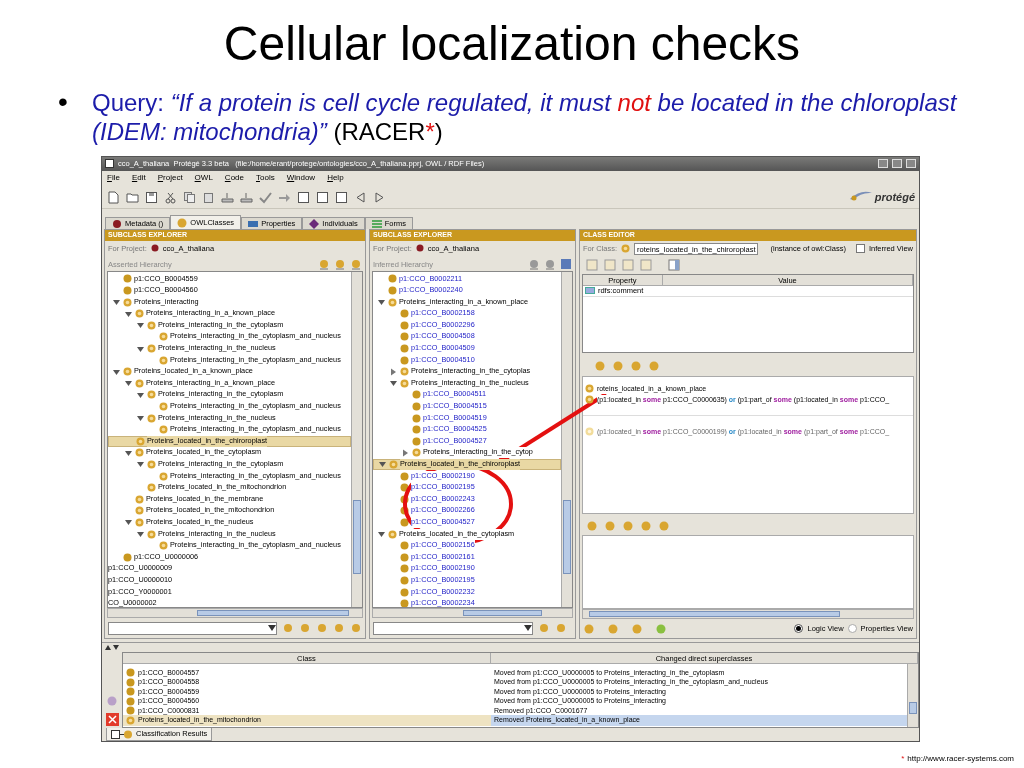 This screenshot has height=768, width=1024. I want to click on lines-icon, so click(376, 223).